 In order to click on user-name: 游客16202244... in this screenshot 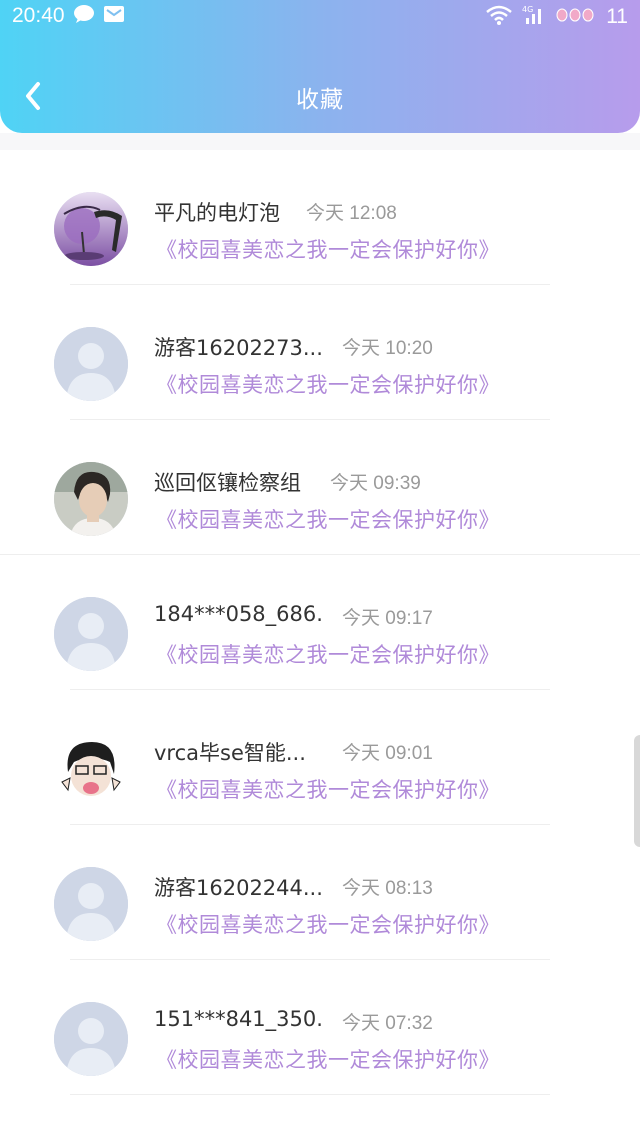, I will do `click(238, 888)`.